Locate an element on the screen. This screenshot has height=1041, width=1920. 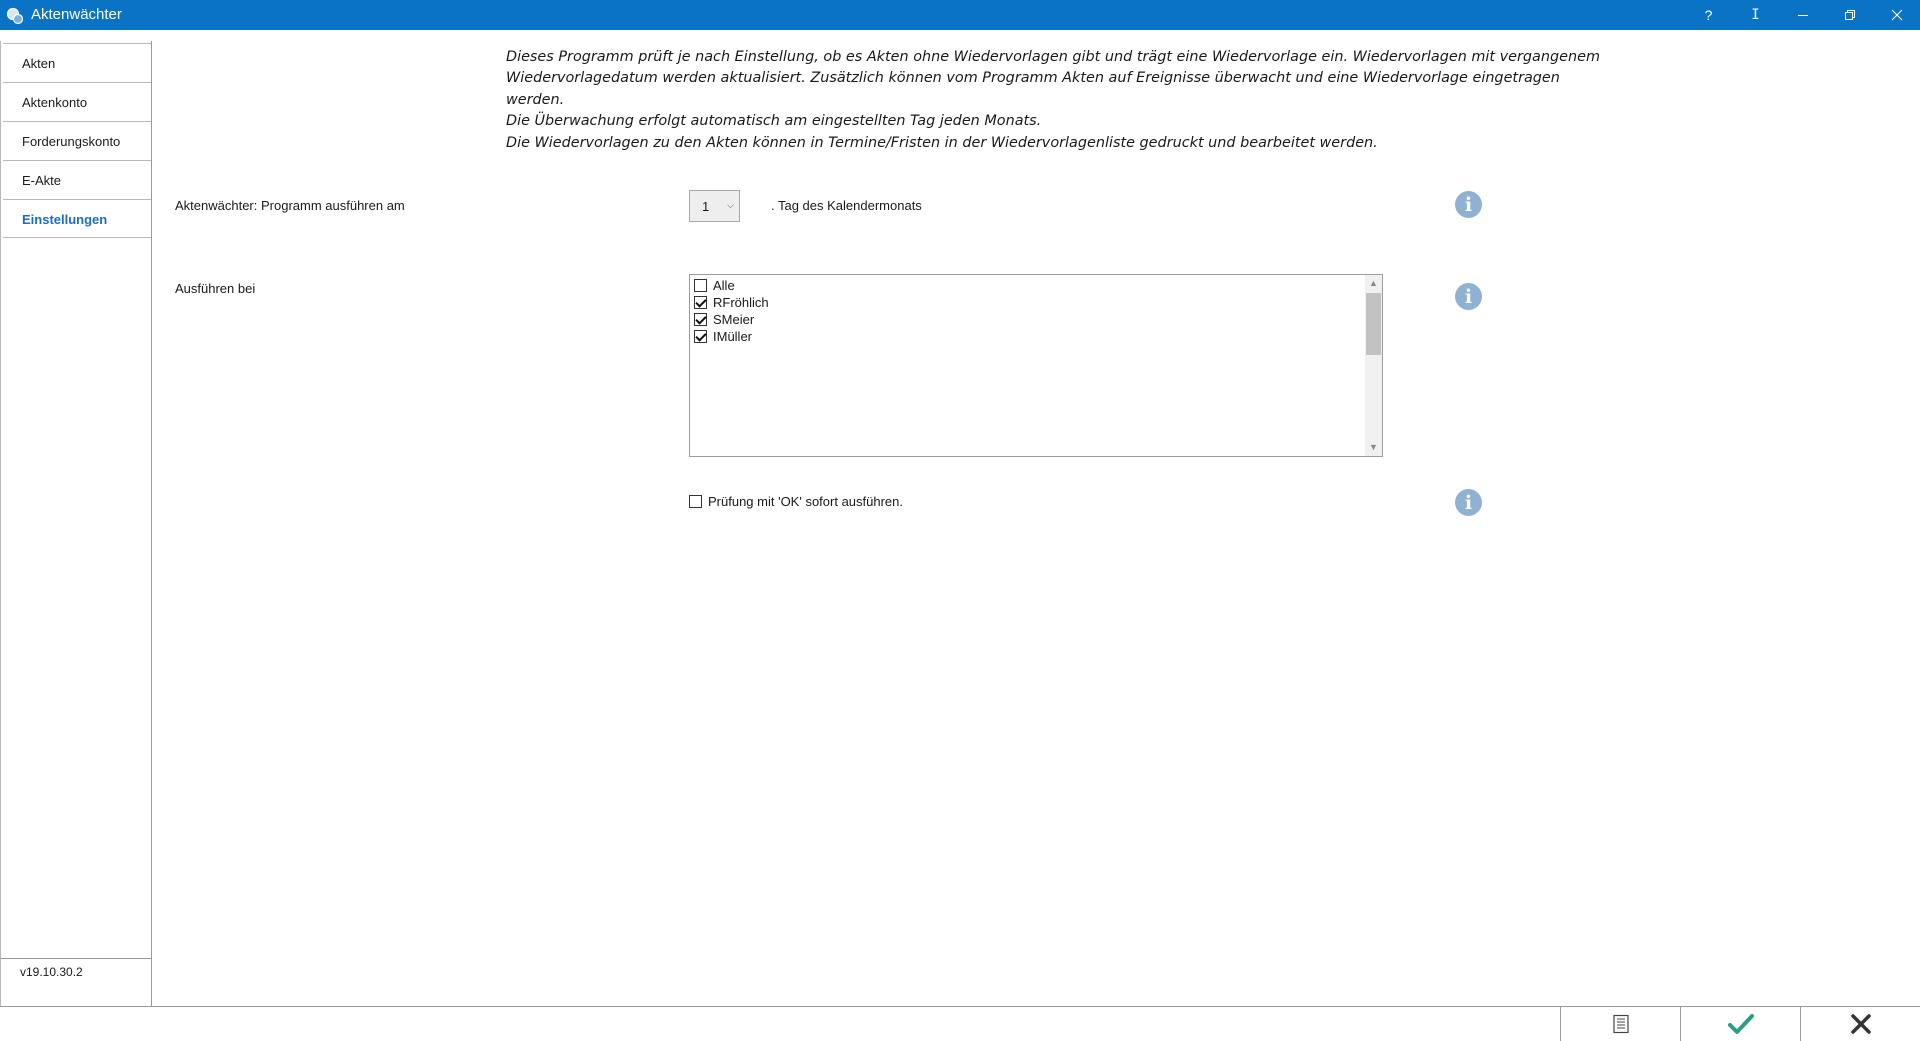
run-now-option: Prüfung mit 'OK' sofort ausführen. is located at coordinates (796, 501).